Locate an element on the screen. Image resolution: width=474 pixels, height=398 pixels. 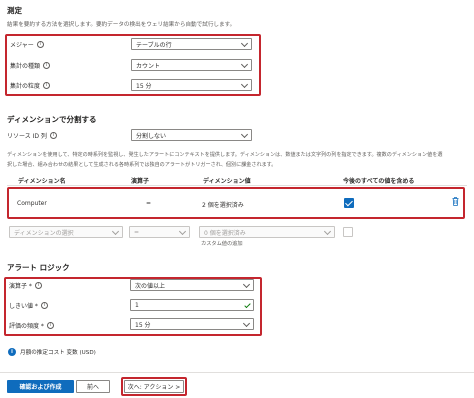
info-filled-icon: i is located at coordinates (12, 352).